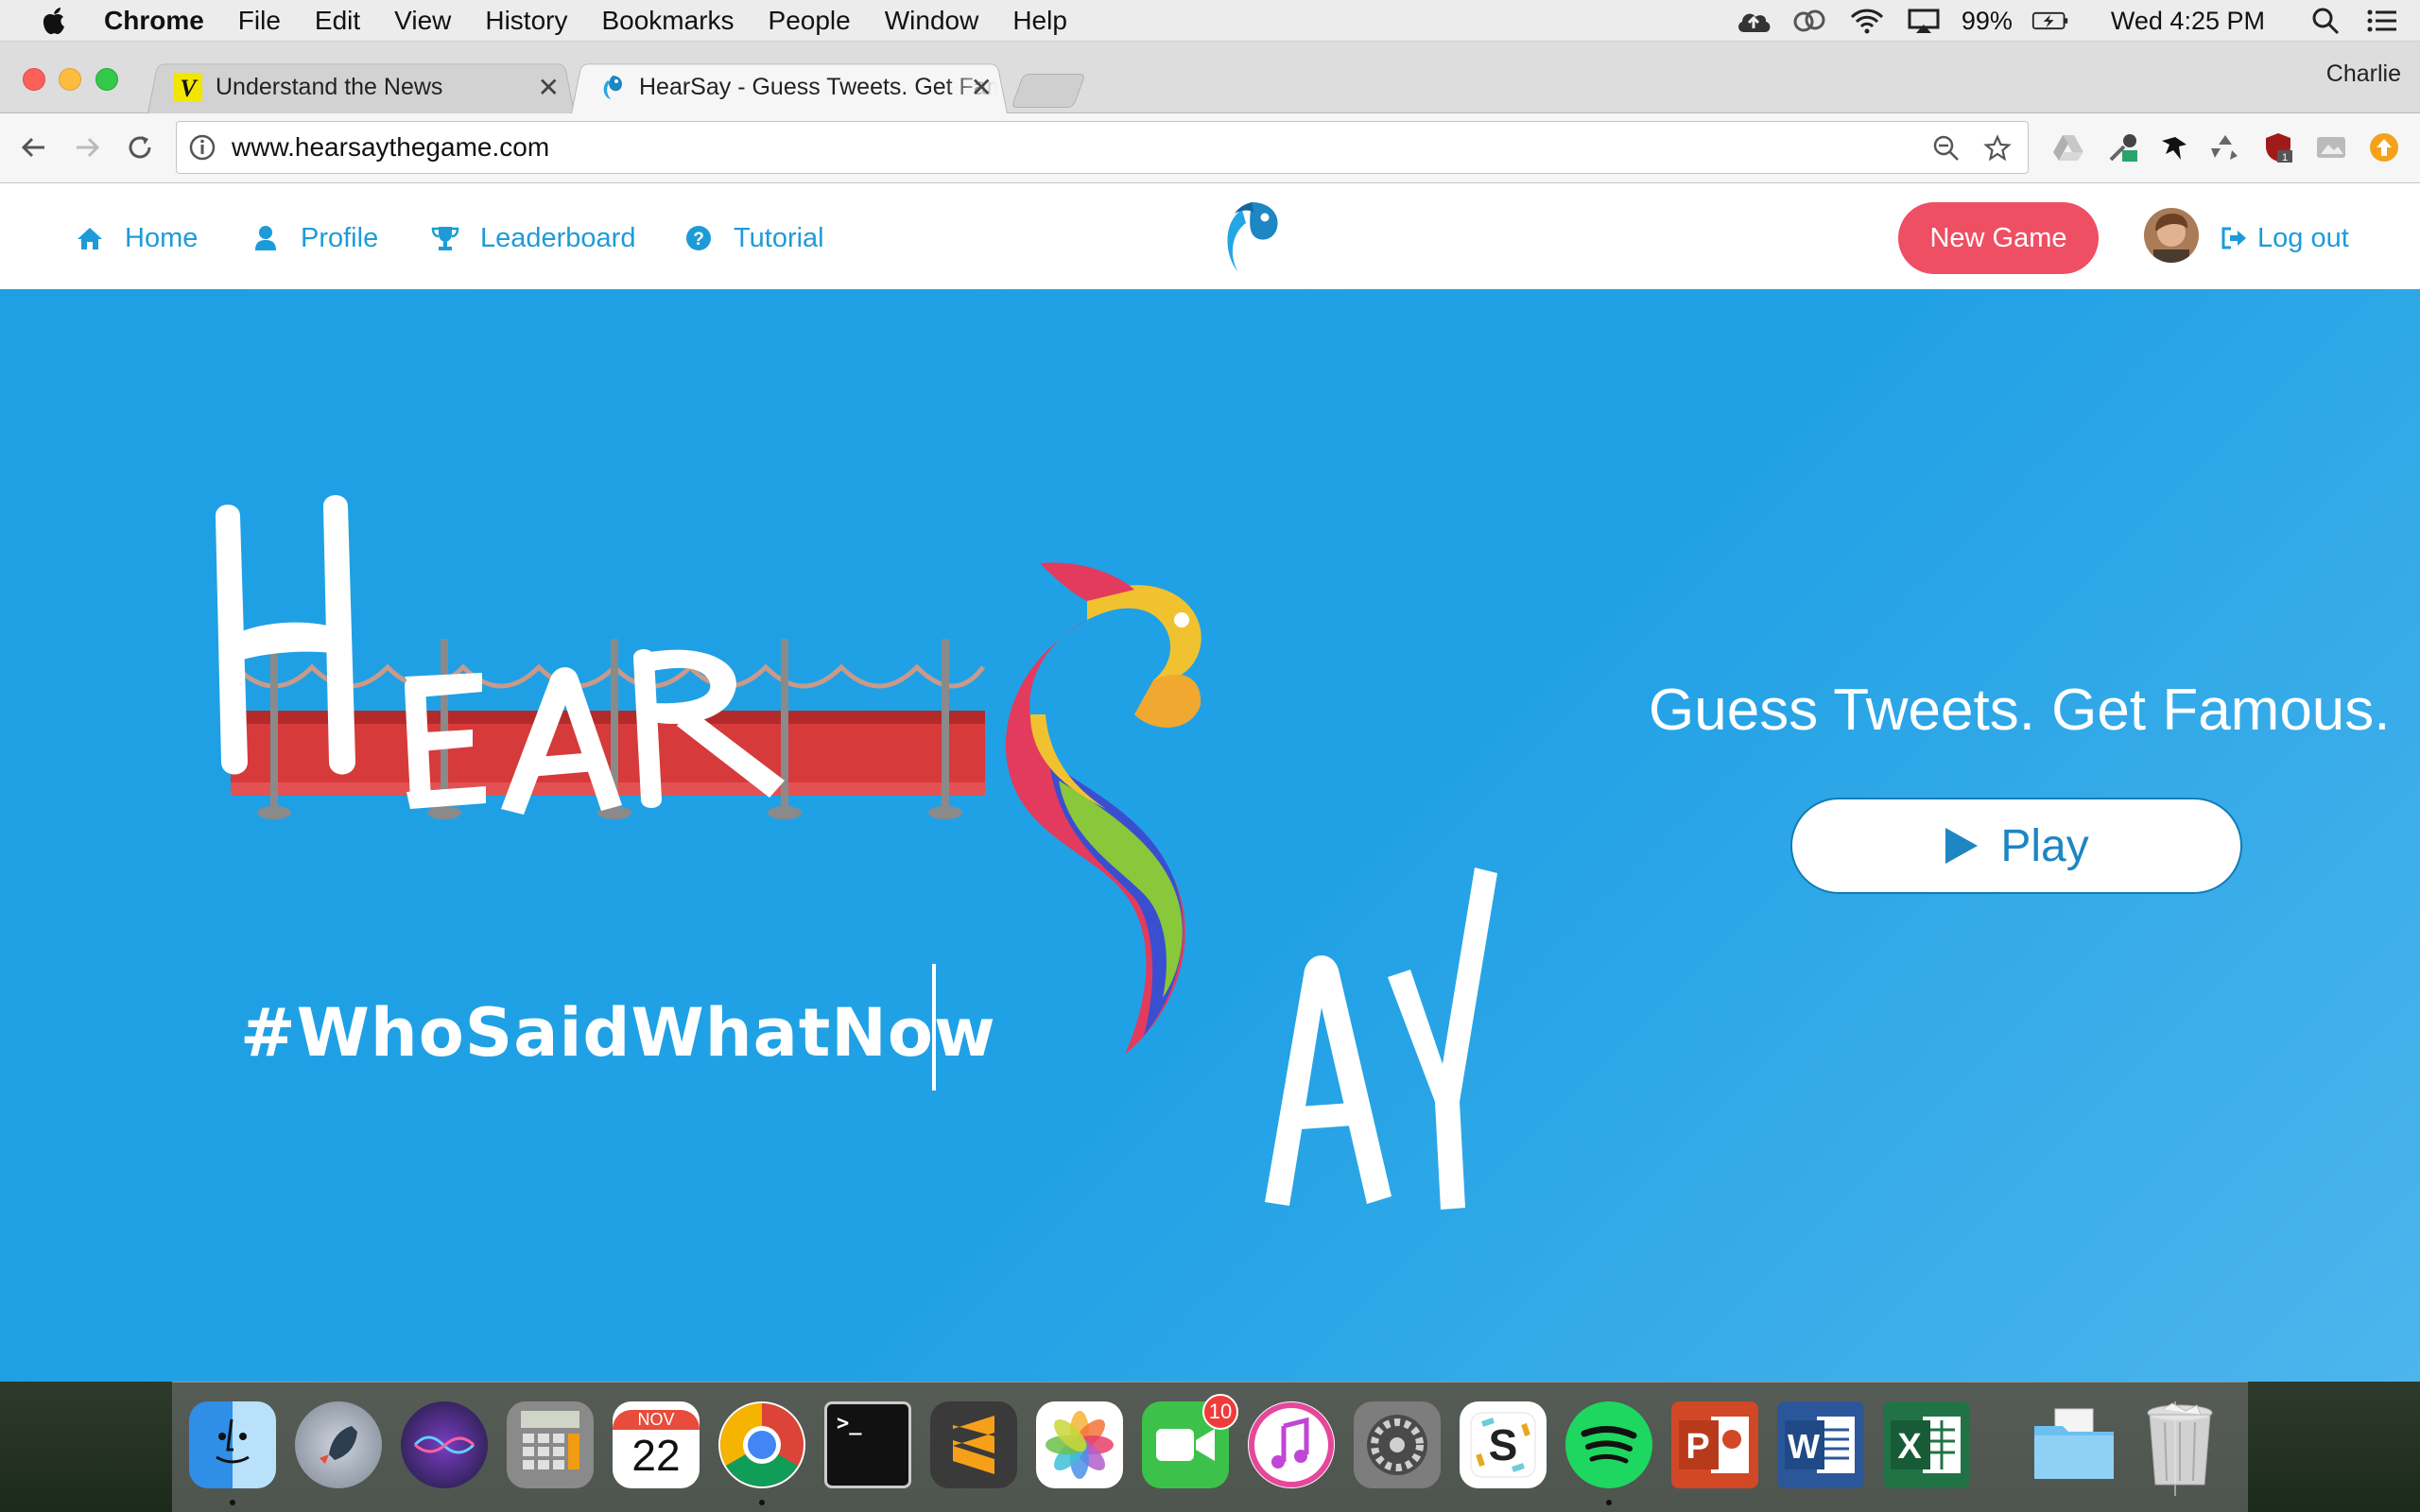 Image resolution: width=2420 pixels, height=1512 pixels. I want to click on apple-icon, so click(54, 21).